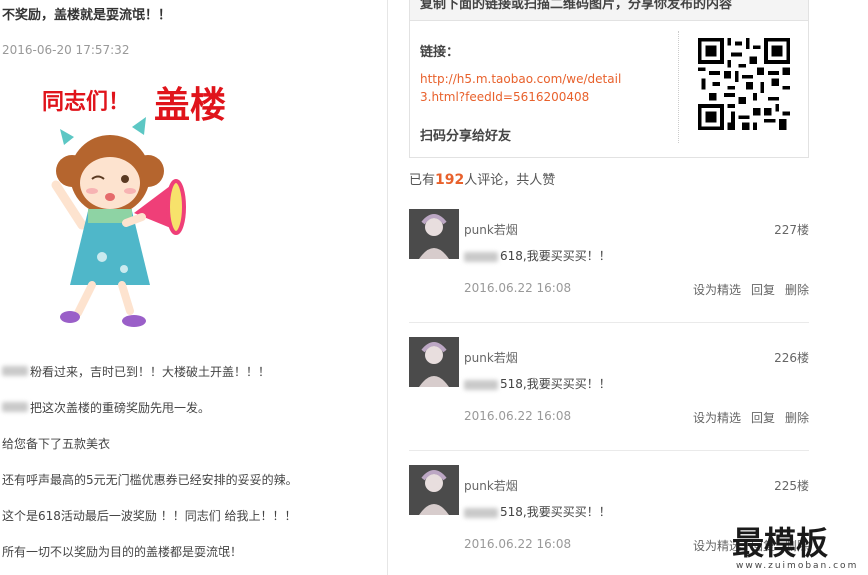  I want to click on share-heading: 复制下面的链接或扫描二维码图片，分享你发布的内容, so click(576, 6).